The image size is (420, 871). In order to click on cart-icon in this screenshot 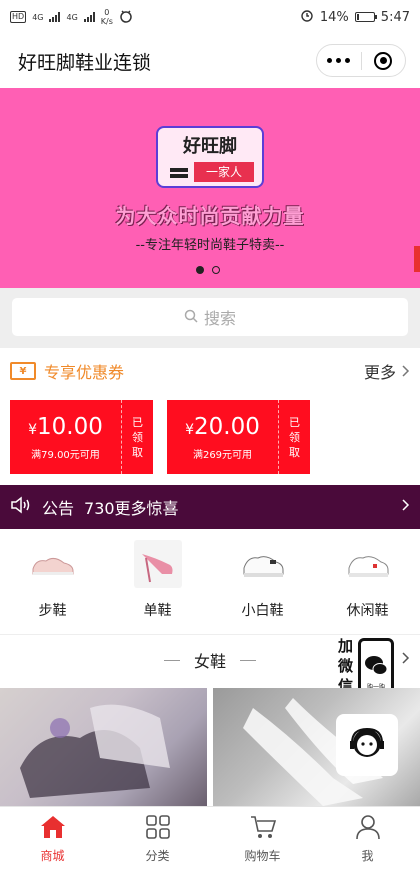, I will do `click(263, 828)`.